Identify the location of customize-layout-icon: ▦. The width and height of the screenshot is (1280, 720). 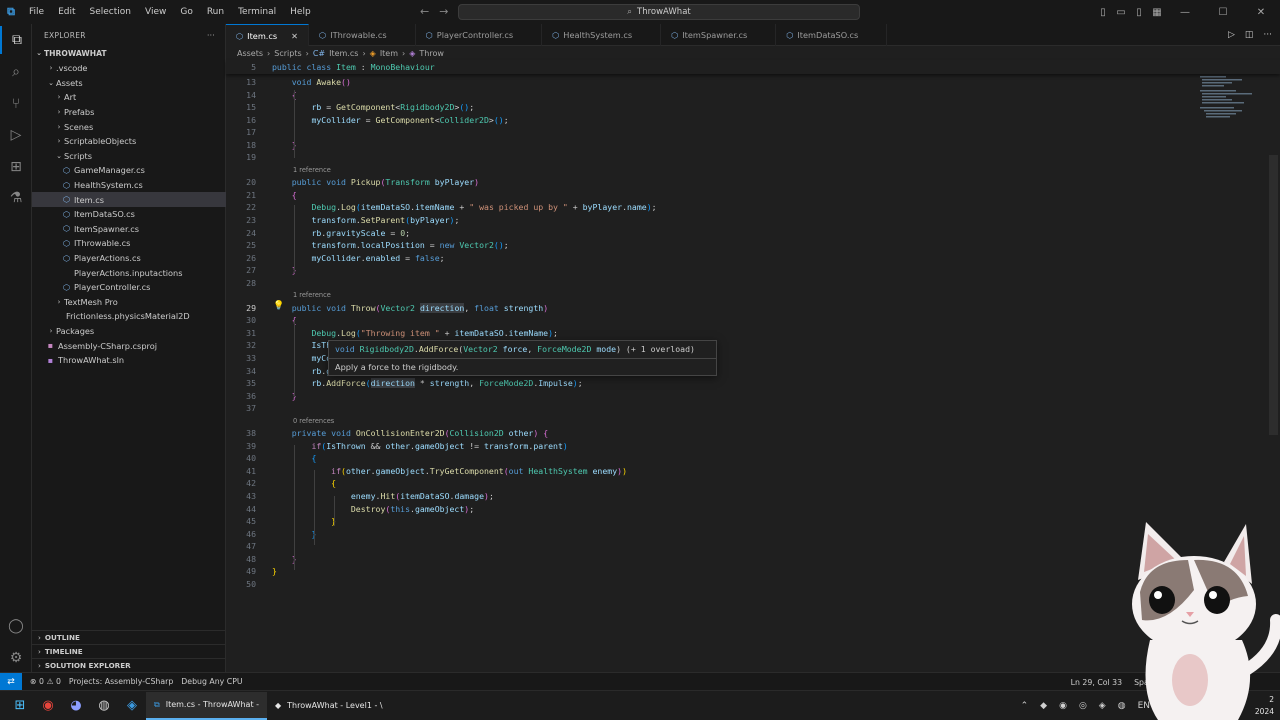
(1157, 12).